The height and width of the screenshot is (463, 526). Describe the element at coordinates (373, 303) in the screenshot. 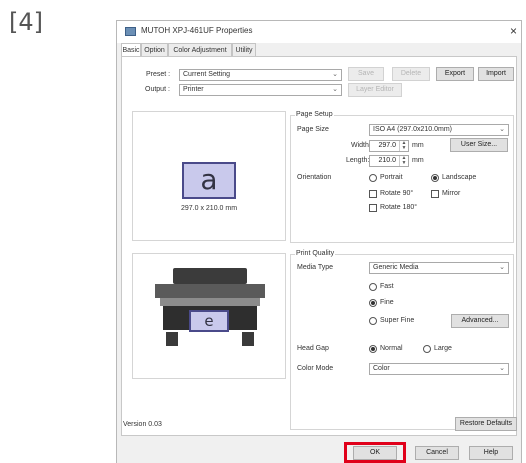

I see `fine-radio` at that location.